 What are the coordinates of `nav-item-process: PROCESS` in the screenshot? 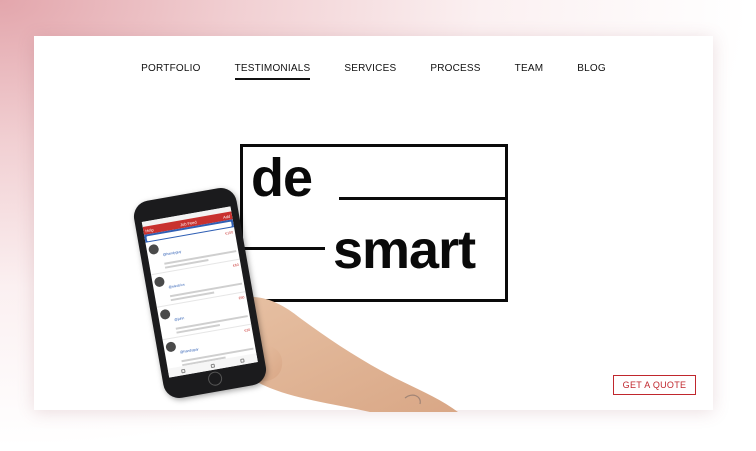 It's located at (455, 71).